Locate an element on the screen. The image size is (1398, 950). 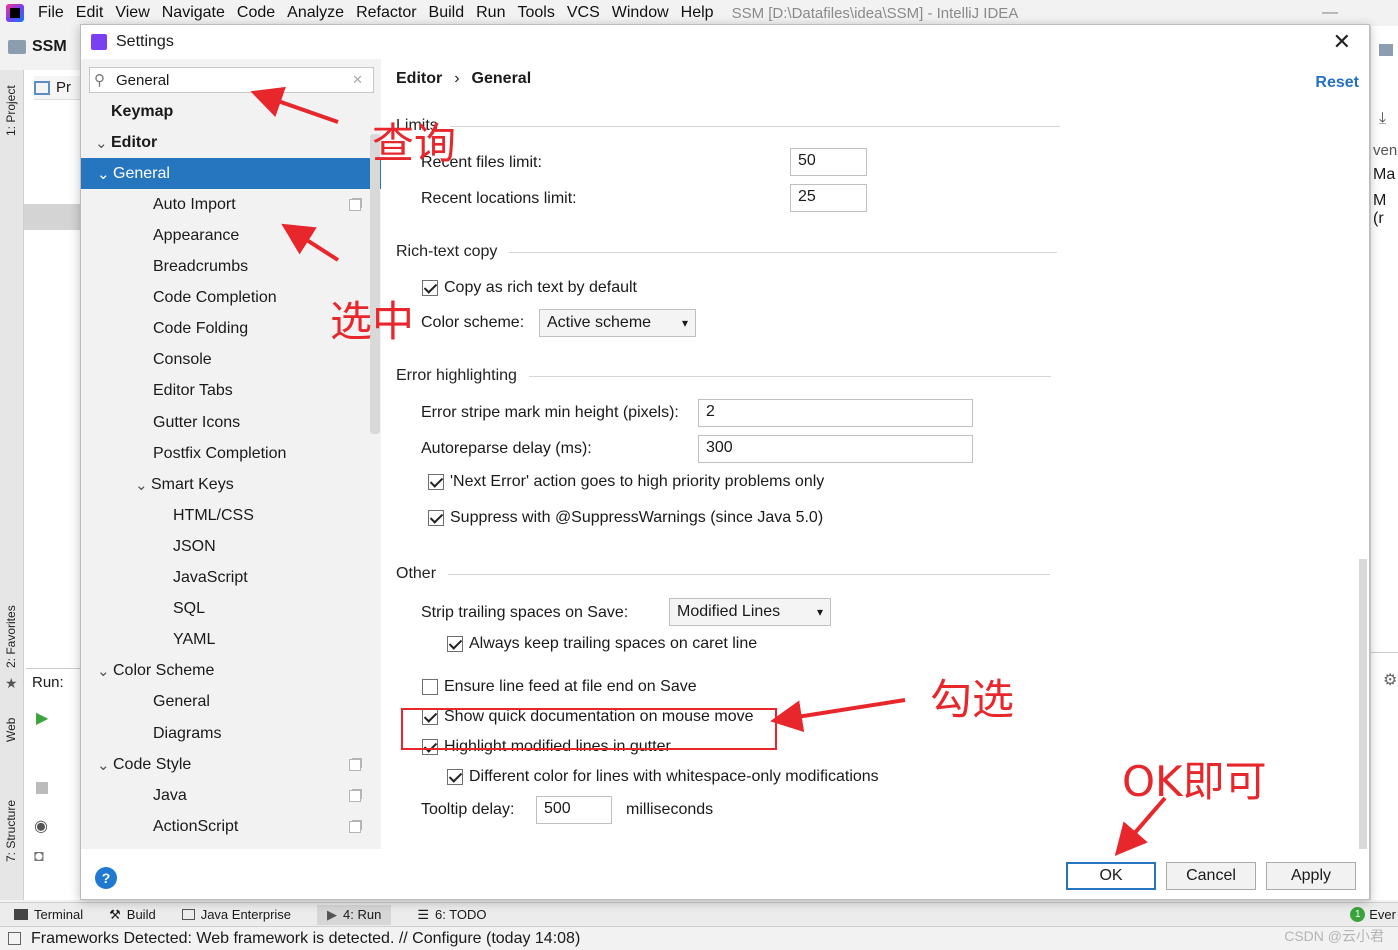
tab-terminal: Terminal is located at coordinates (48, 914).